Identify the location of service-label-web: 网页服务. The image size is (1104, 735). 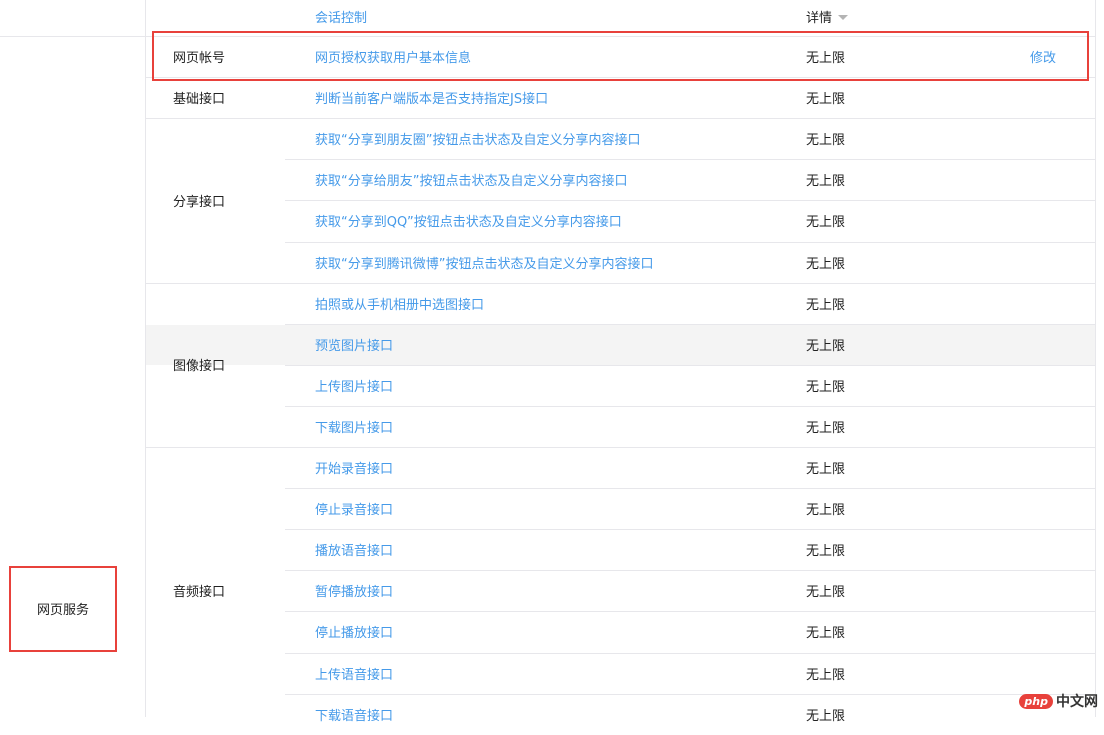
(62, 610).